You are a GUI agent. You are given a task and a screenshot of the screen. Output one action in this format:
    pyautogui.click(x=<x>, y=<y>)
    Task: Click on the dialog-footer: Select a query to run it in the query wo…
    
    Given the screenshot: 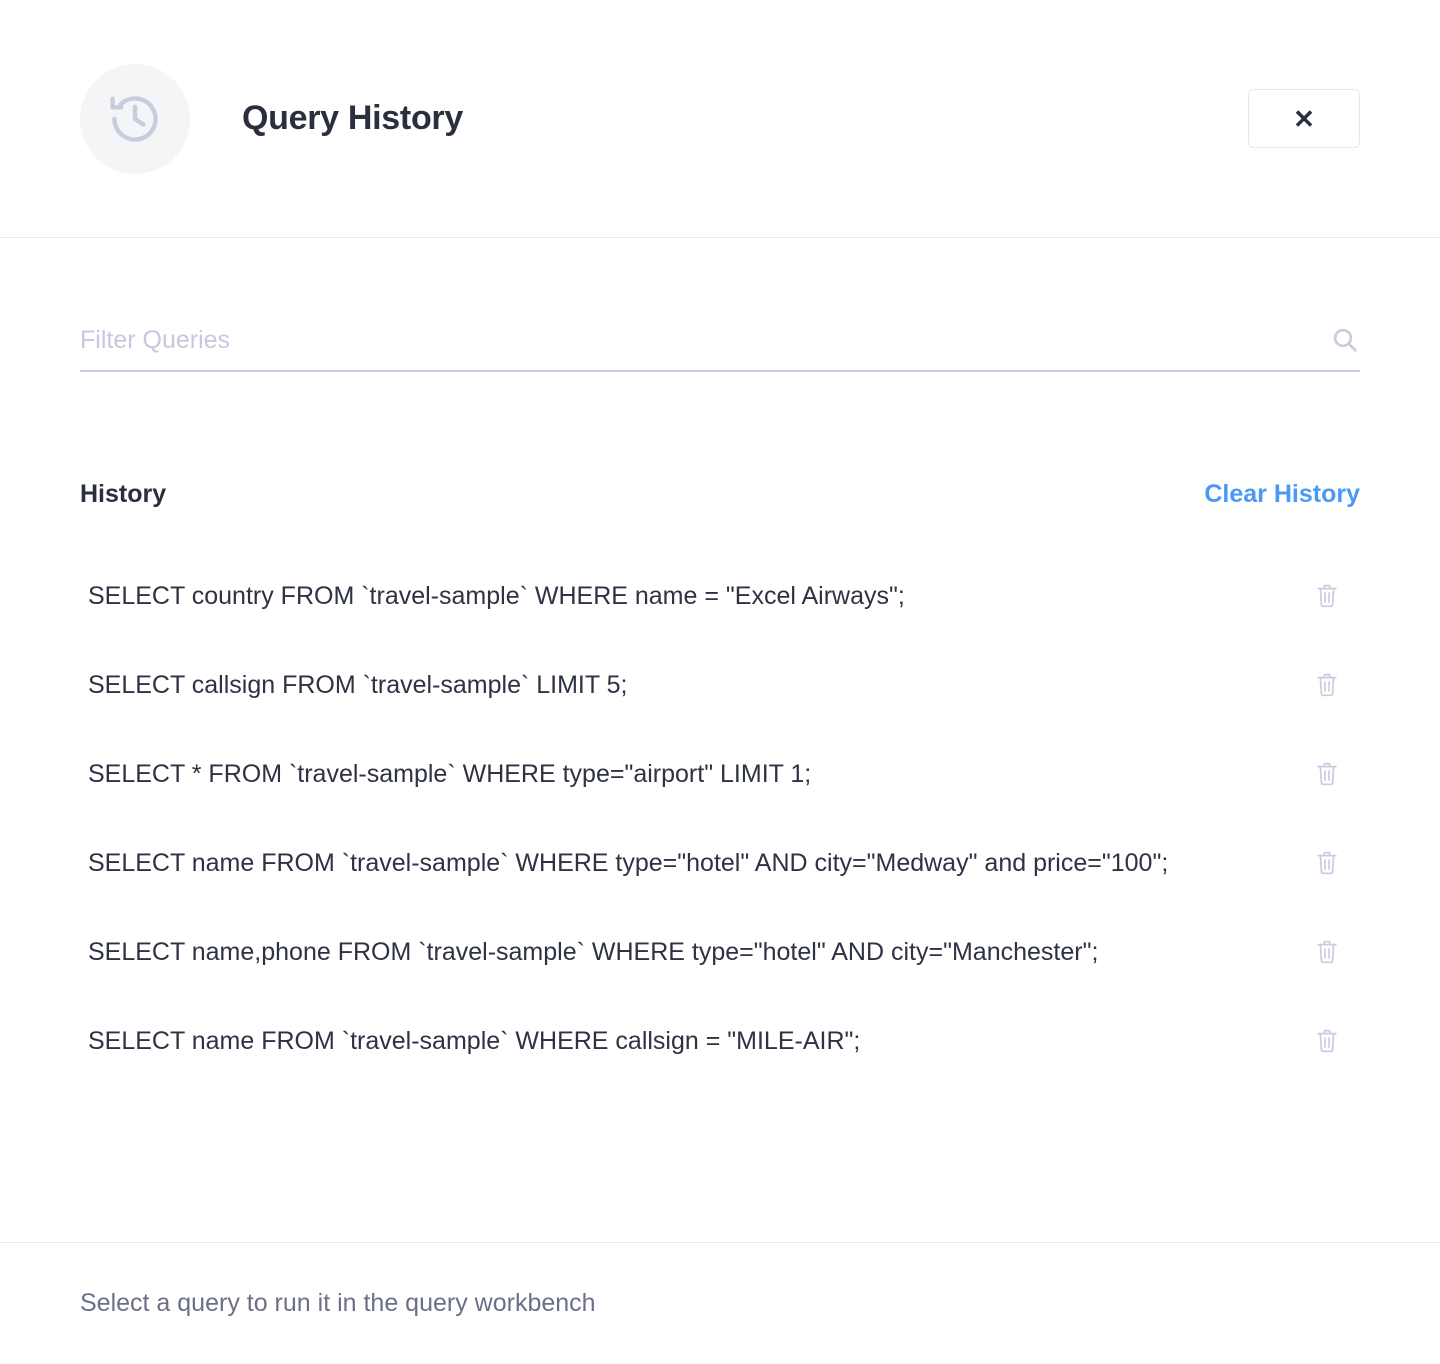 What is the action you would take?
    pyautogui.click(x=720, y=1303)
    